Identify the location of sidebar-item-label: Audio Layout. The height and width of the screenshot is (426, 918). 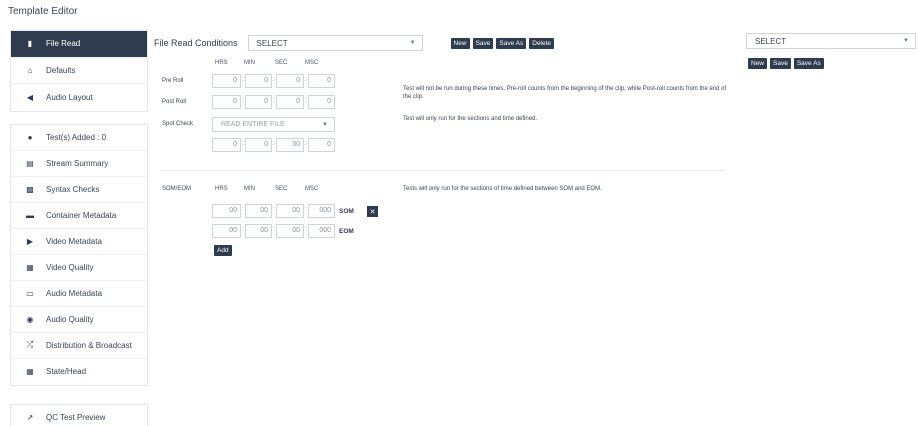
(69, 97).